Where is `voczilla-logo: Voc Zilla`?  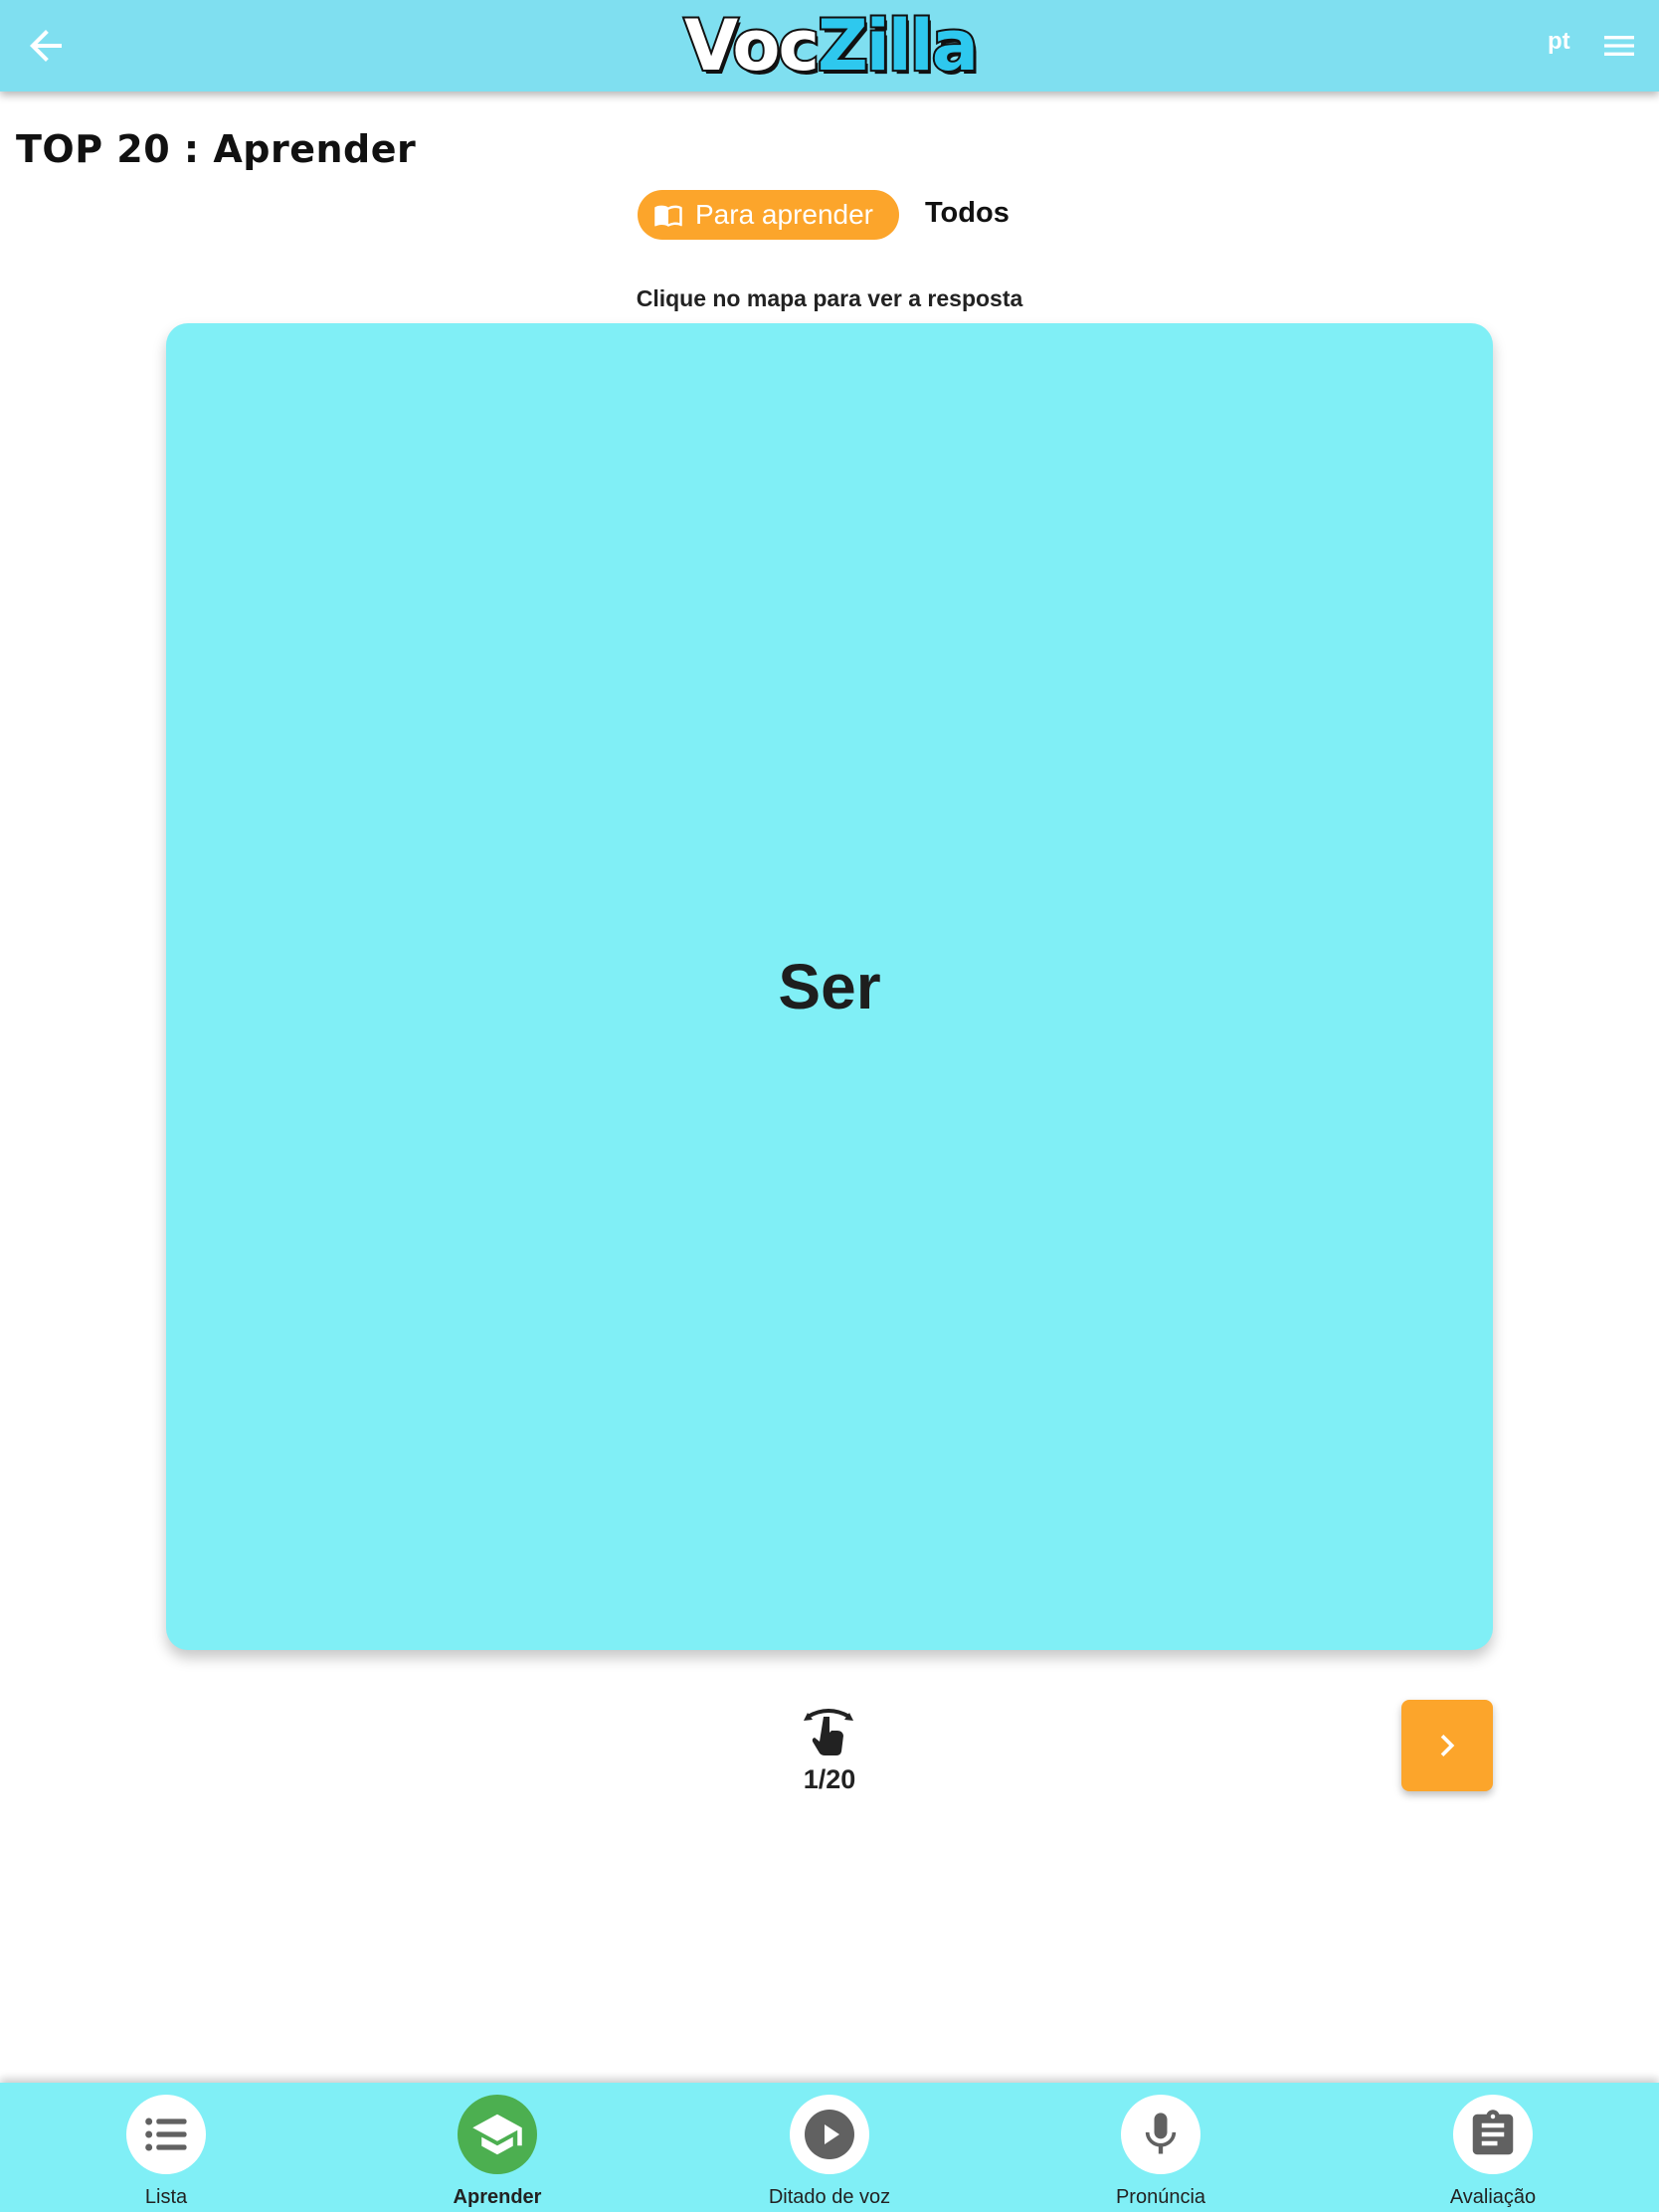 voczilla-logo: Voc Zilla is located at coordinates (830, 46).